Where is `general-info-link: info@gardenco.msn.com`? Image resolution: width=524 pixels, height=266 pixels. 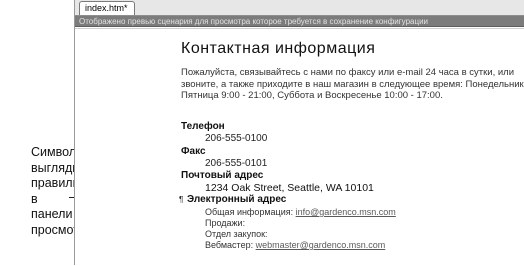 general-info-link: info@gardenco.msn.com is located at coordinates (346, 212).